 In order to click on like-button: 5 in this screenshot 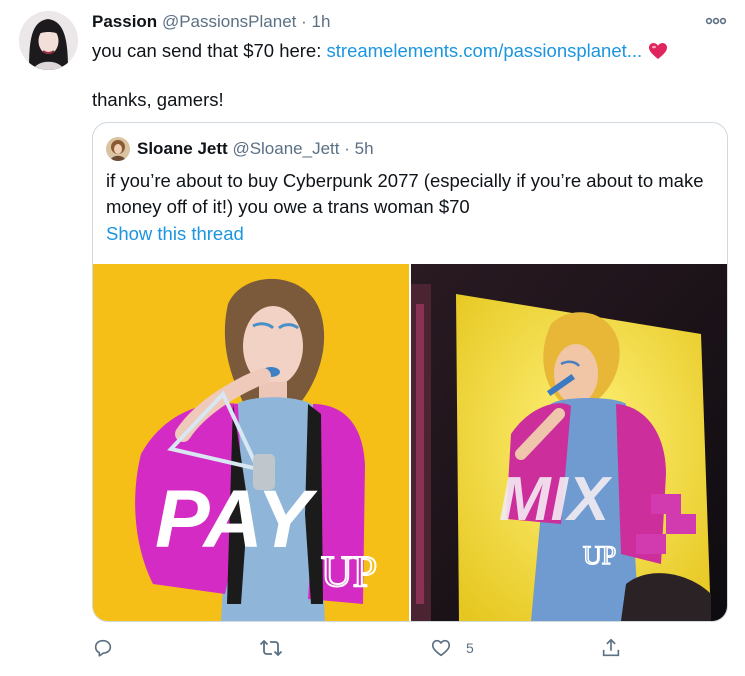, I will do `click(452, 648)`.